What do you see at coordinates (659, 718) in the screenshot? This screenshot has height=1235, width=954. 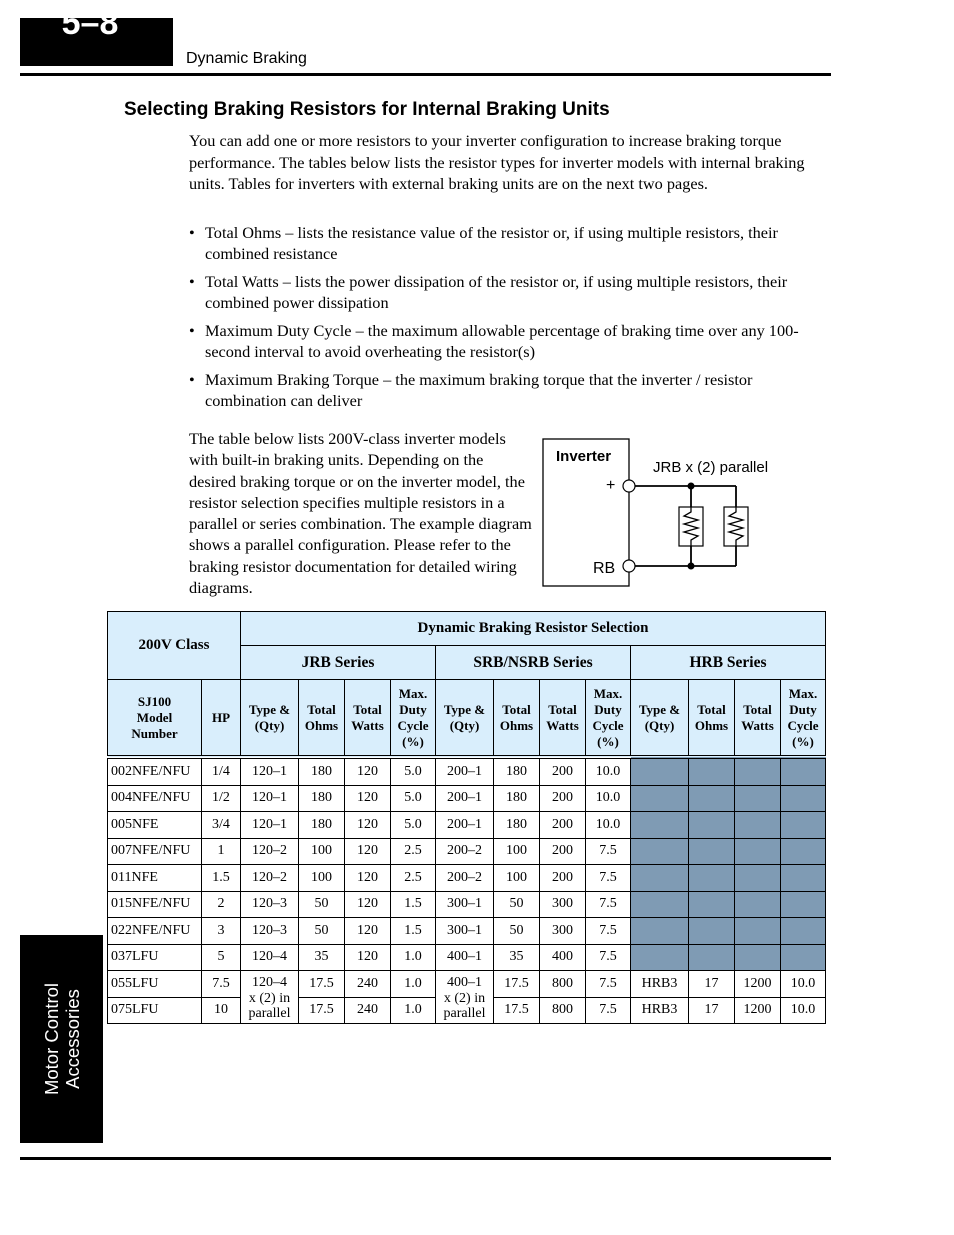 I see `column-header-type-hrb: Type & (Qty)` at bounding box center [659, 718].